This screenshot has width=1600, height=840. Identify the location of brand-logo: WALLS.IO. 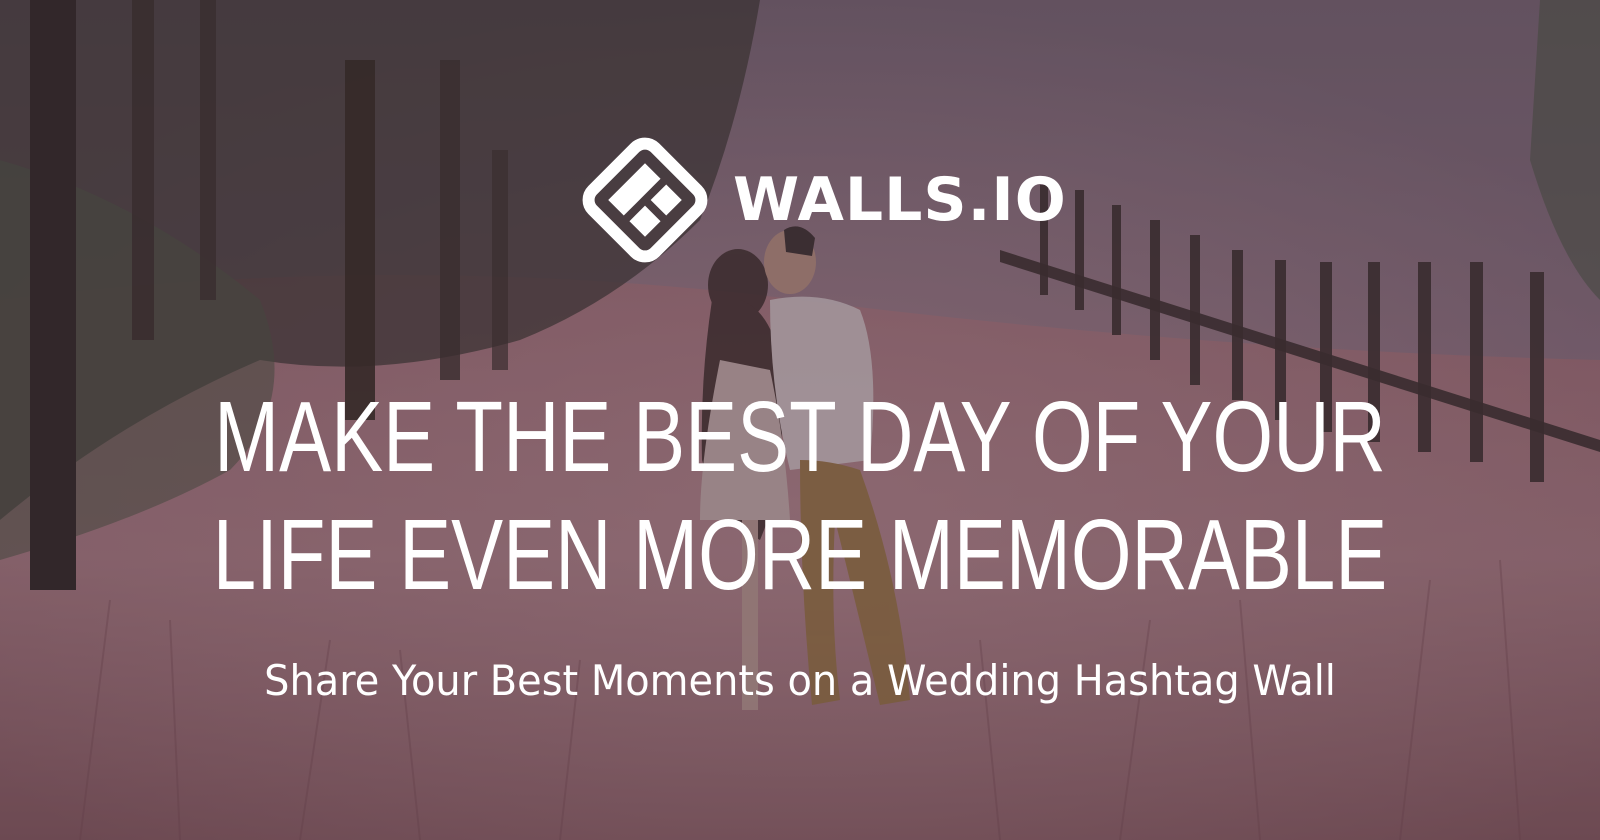
(821, 200).